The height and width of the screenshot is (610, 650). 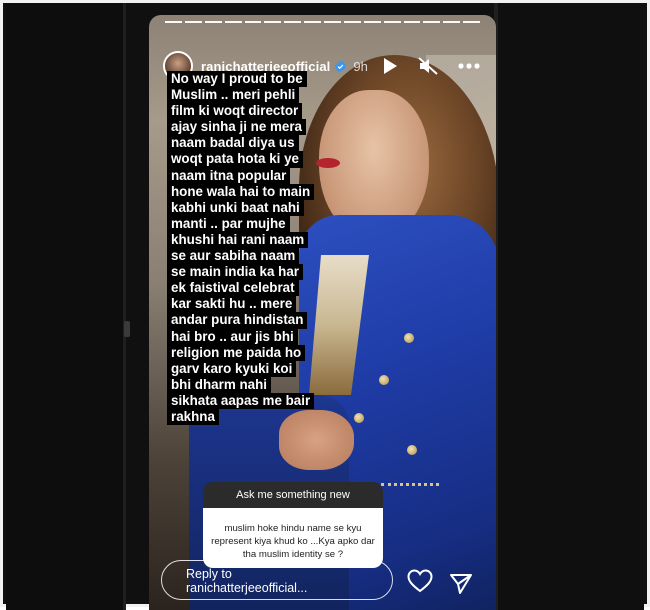 I want to click on caption-line: naam itna popular, so click(x=229, y=175).